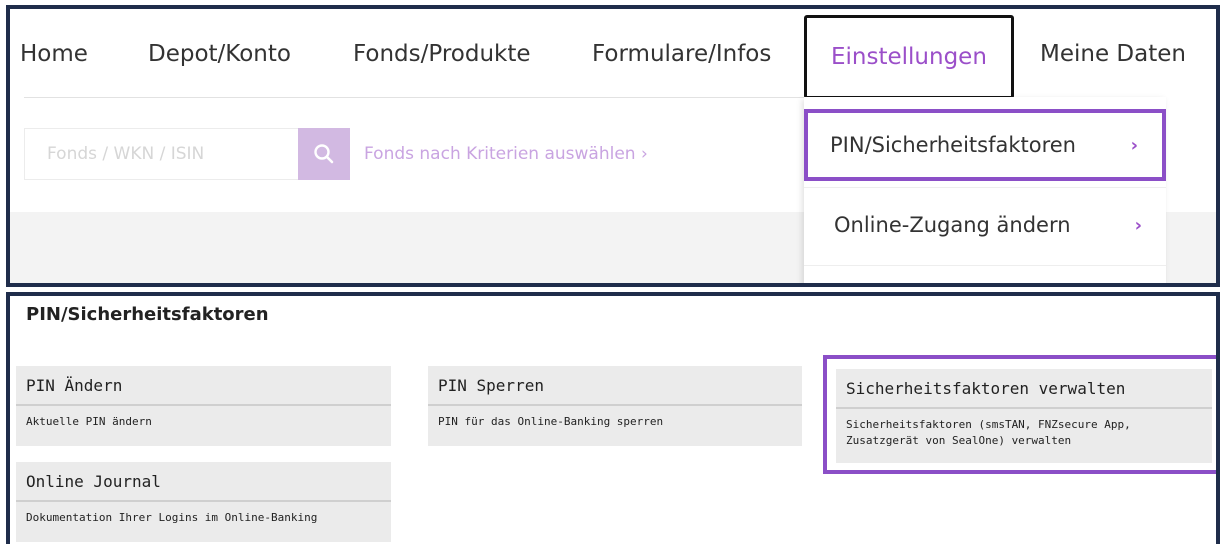 The width and height of the screenshot is (1224, 544). What do you see at coordinates (952, 225) in the screenshot?
I see `dropdown-item-label: Online-Zugang ändern` at bounding box center [952, 225].